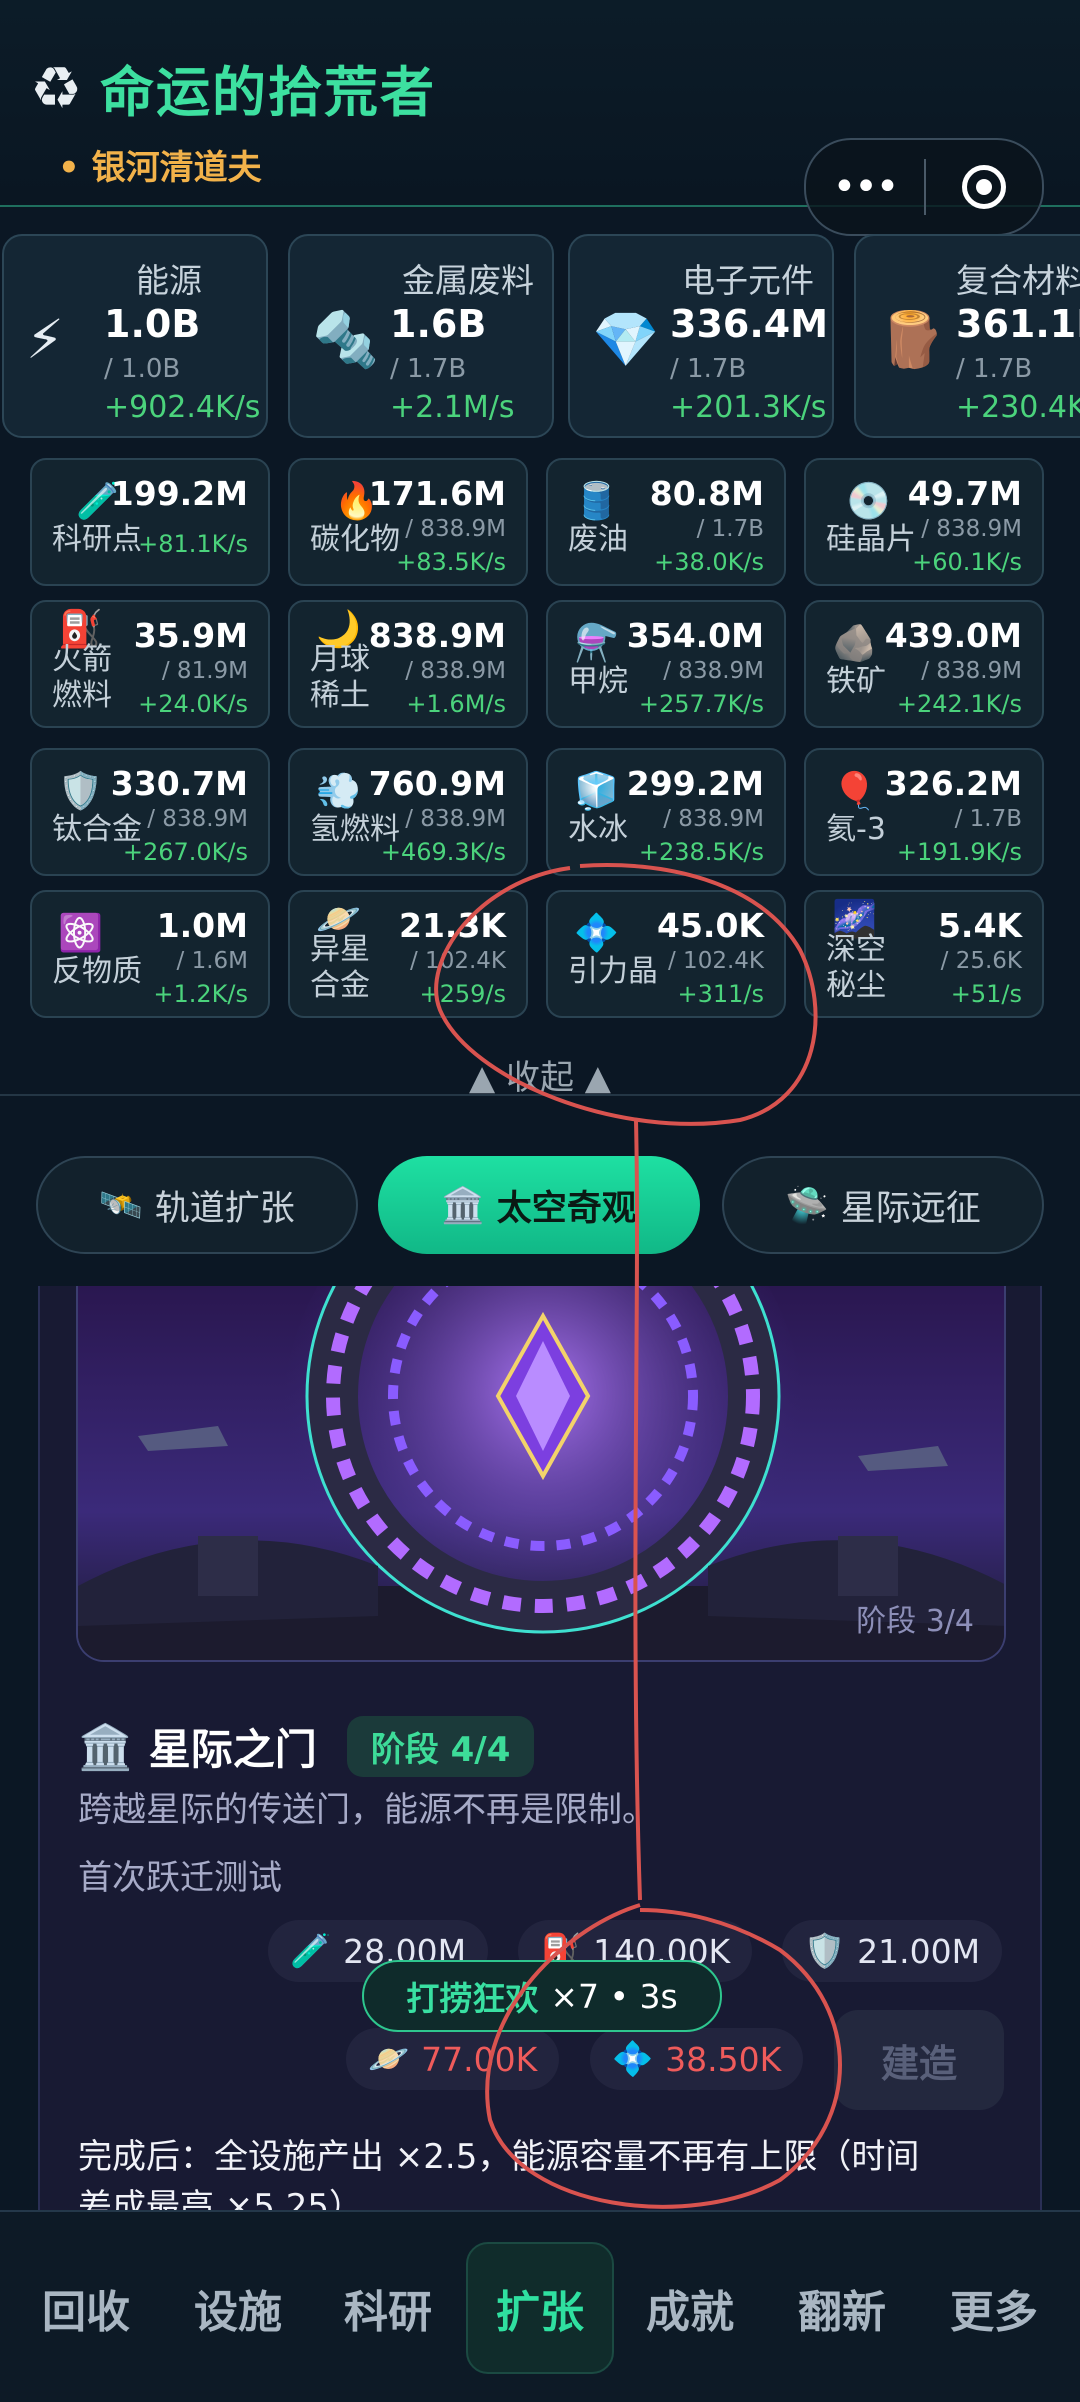  I want to click on resource-card-gravity-crystal: 💠 引力晶 45.0K / 102.4K +311/s, so click(666, 954).